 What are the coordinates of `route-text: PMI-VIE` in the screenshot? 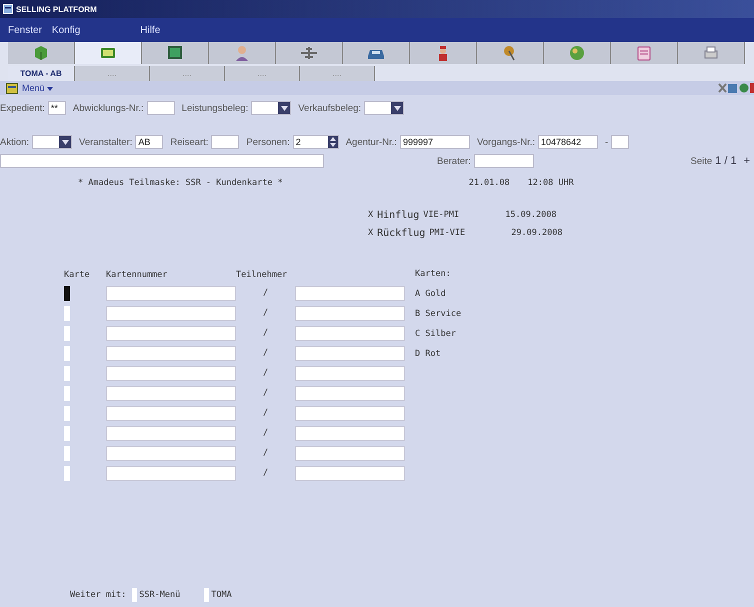 It's located at (447, 233).